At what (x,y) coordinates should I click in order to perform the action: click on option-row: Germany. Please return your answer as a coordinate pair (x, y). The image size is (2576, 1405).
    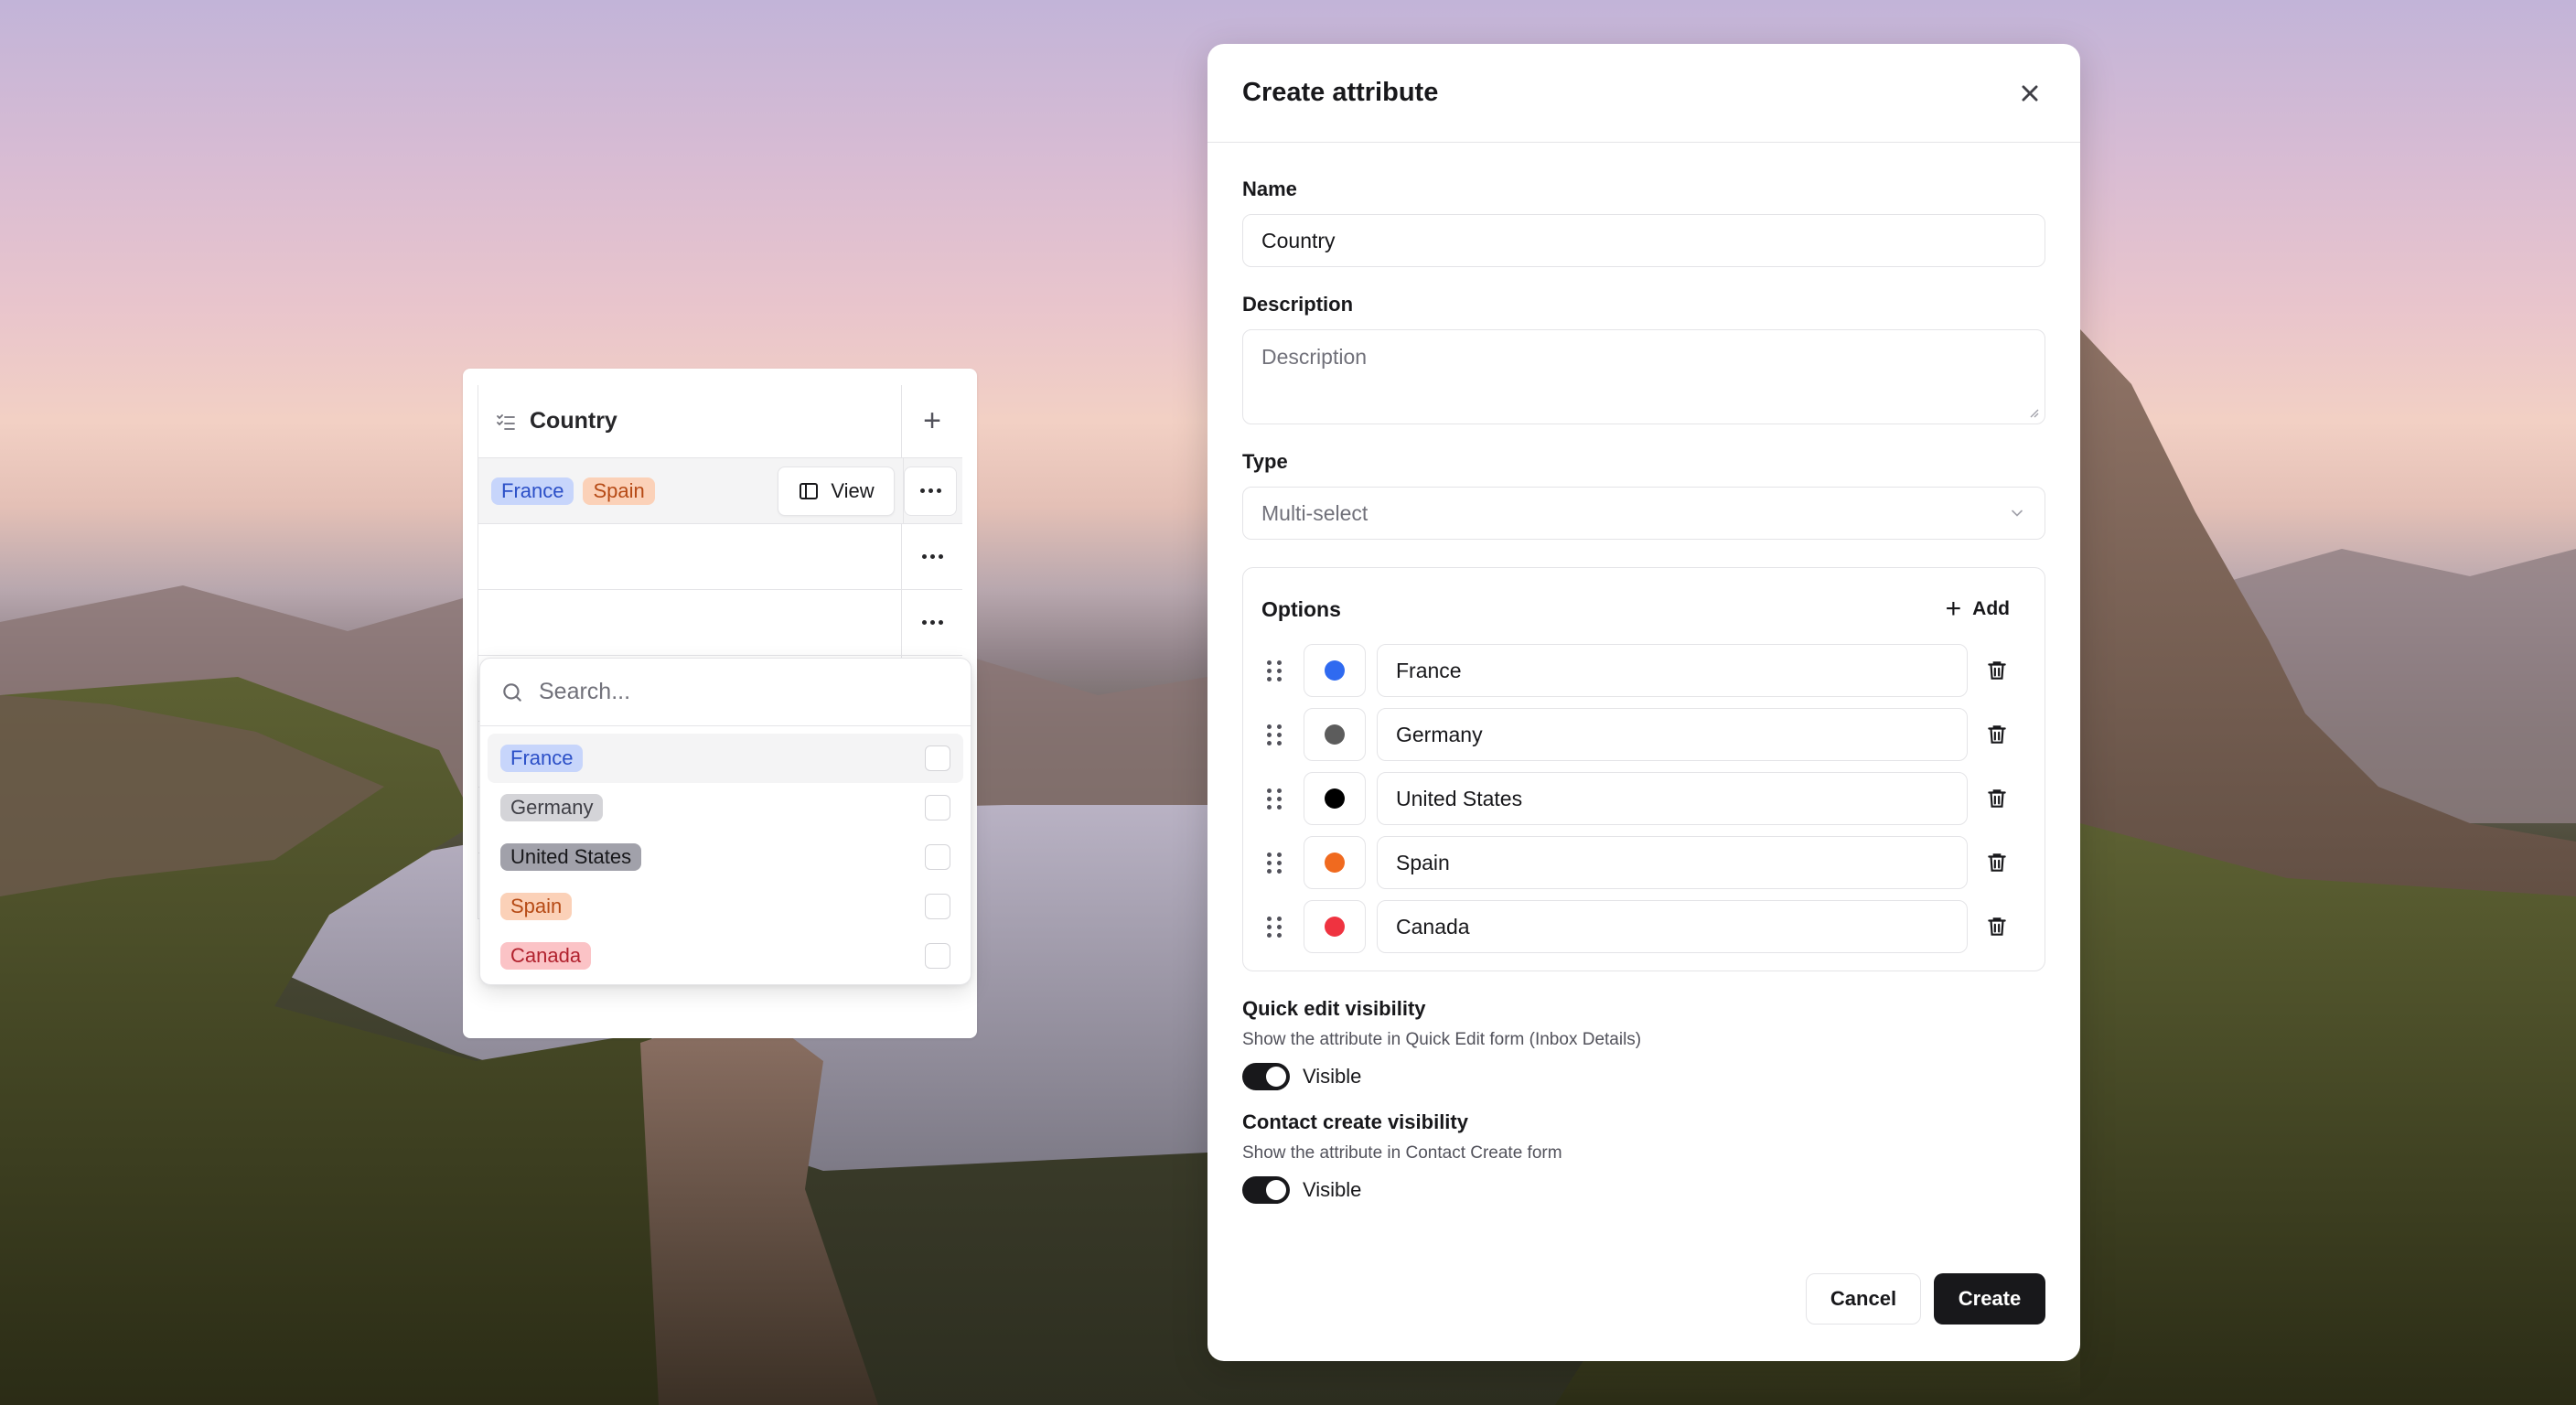
    Looking at the image, I should click on (1643, 734).